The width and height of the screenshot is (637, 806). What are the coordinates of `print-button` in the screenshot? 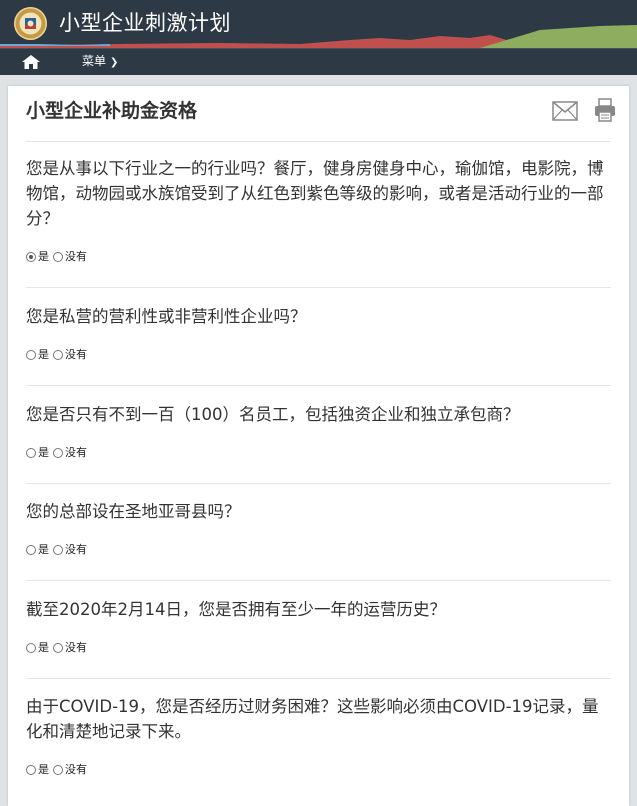 It's located at (605, 112).